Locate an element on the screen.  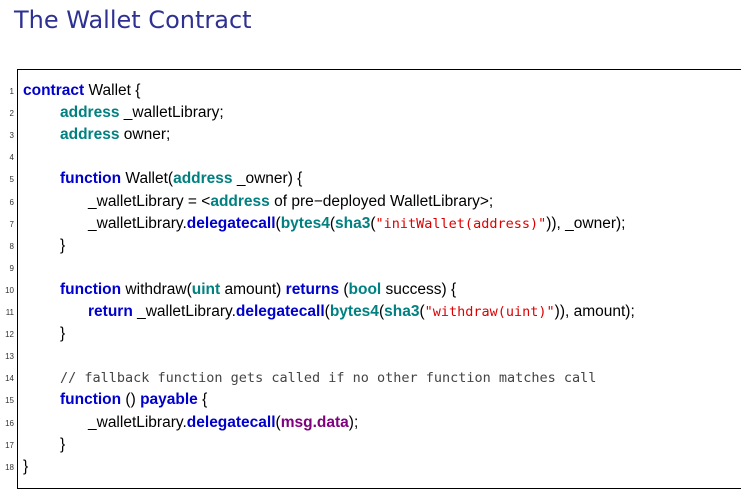
line-number: 2 is located at coordinates (11, 114).